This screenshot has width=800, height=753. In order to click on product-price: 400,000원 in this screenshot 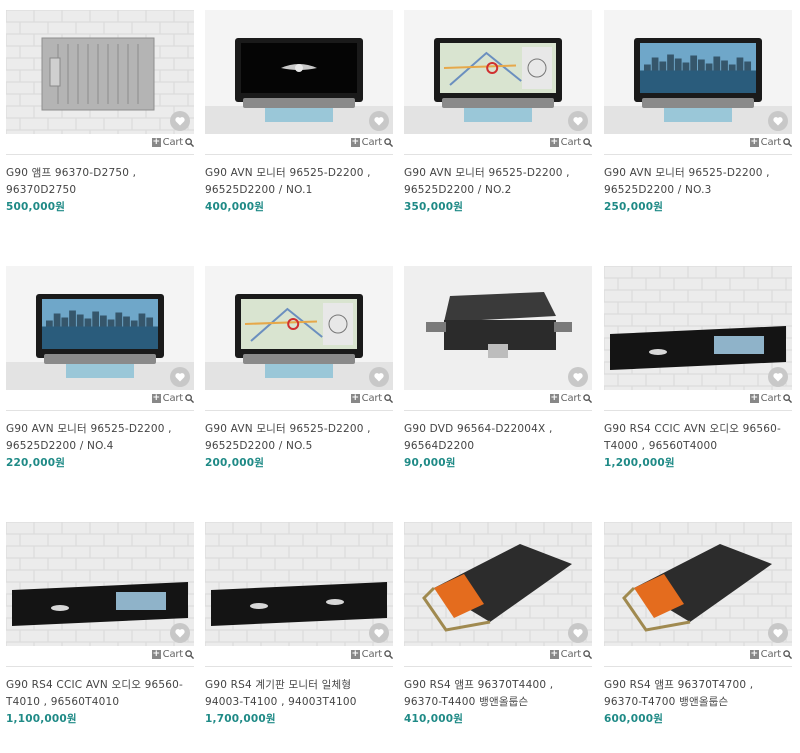, I will do `click(235, 207)`.